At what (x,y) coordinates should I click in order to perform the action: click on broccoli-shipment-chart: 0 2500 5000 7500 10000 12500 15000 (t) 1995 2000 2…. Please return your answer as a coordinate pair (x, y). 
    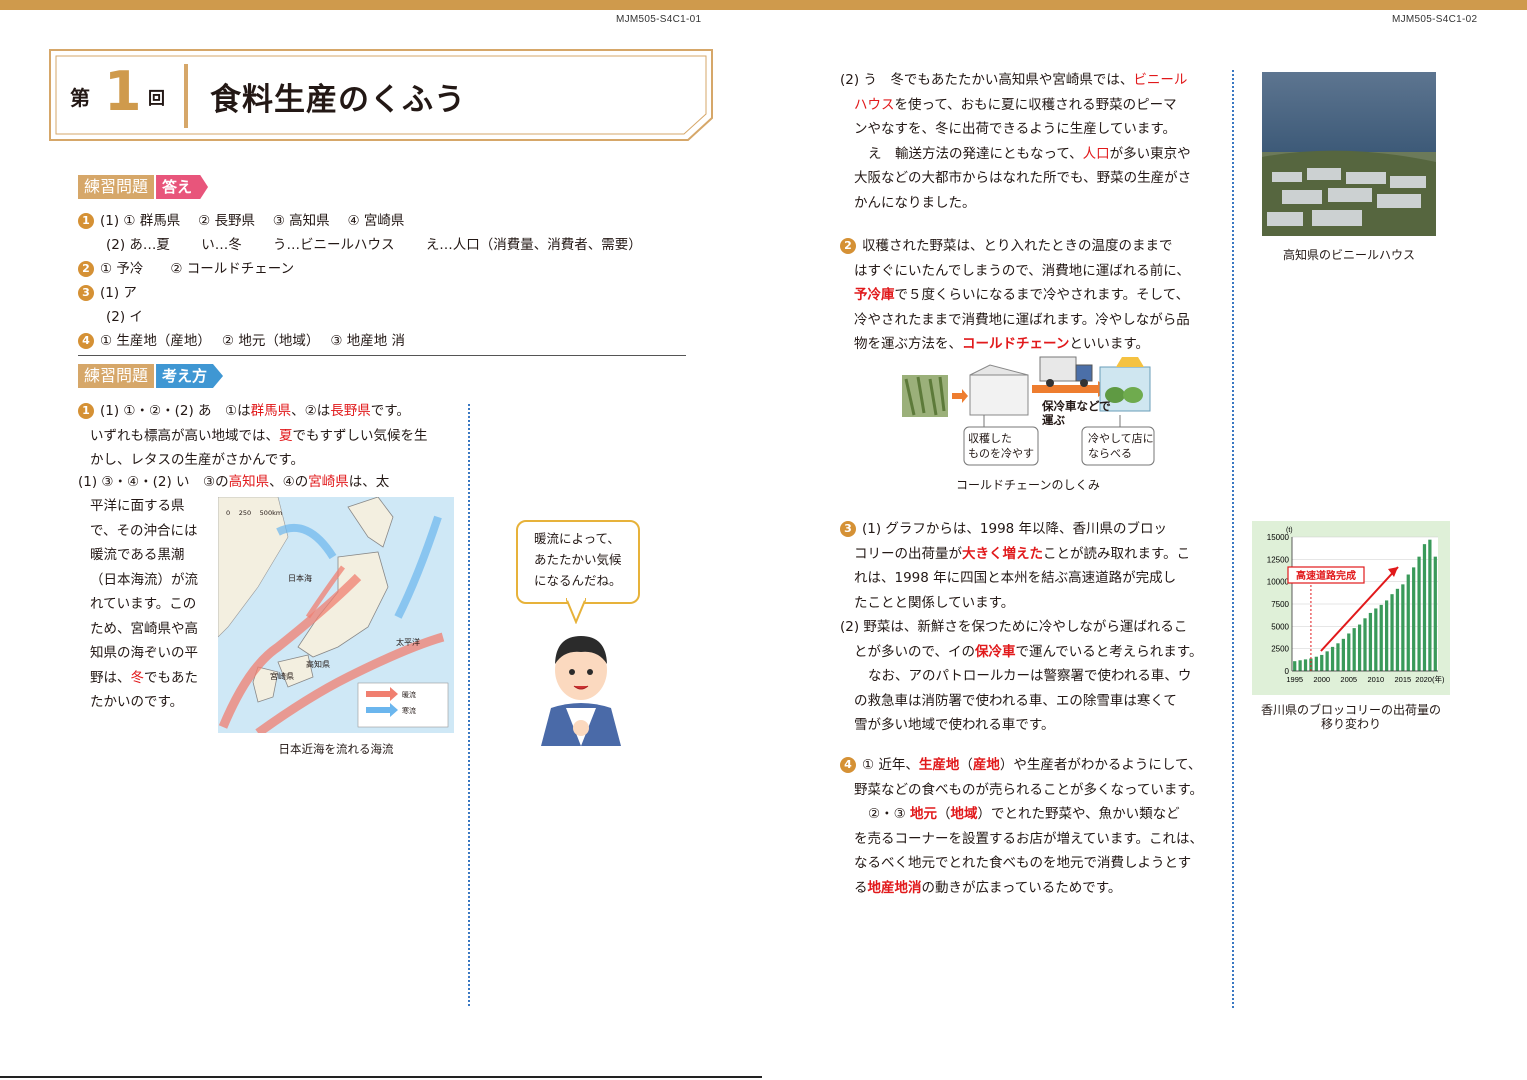
    Looking at the image, I should click on (1351, 608).